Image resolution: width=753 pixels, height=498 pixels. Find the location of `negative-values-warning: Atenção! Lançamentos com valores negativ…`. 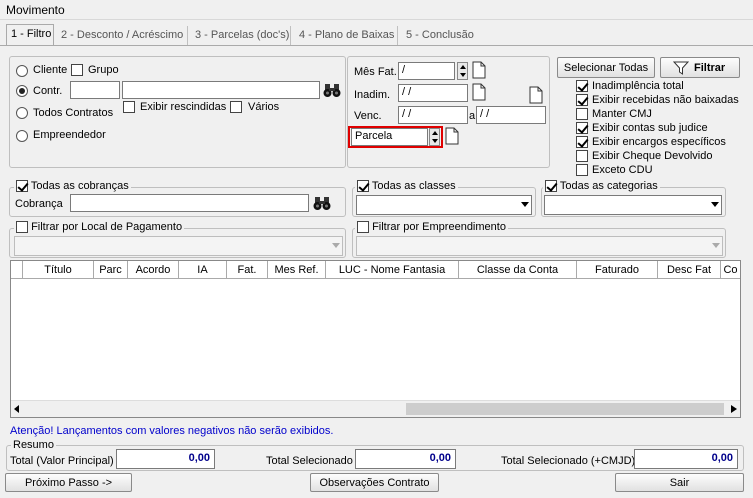

negative-values-warning: Atenção! Lançamentos com valores negativ… is located at coordinates (172, 431).